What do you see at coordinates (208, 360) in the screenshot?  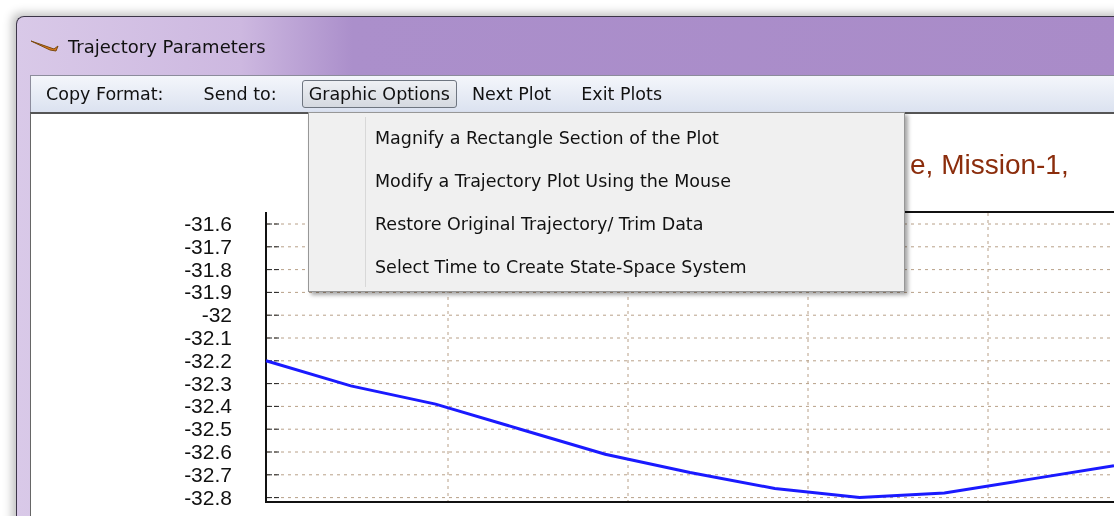 I see `y-tick-label: -32.2` at bounding box center [208, 360].